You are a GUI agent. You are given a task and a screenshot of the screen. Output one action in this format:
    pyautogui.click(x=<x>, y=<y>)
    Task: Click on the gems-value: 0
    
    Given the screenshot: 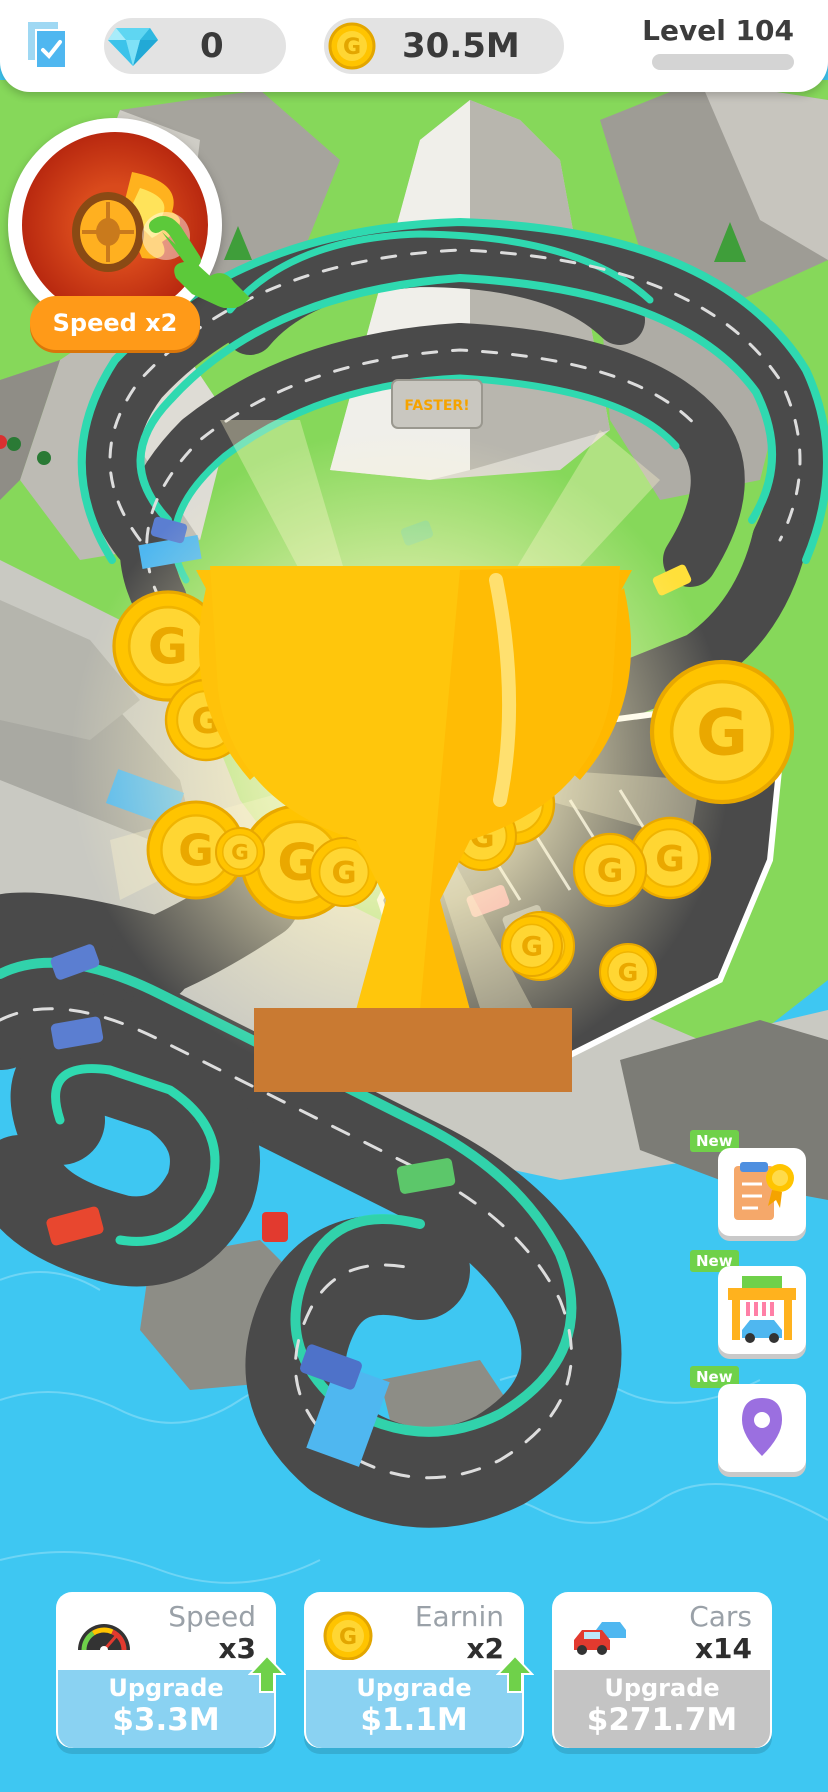 What is the action you would take?
    pyautogui.click(x=212, y=46)
    